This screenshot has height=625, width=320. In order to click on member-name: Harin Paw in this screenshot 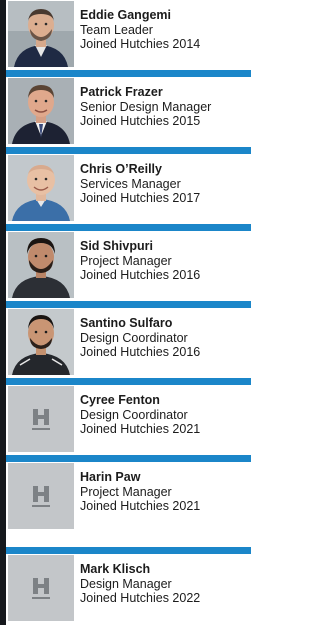, I will do `click(110, 477)`.